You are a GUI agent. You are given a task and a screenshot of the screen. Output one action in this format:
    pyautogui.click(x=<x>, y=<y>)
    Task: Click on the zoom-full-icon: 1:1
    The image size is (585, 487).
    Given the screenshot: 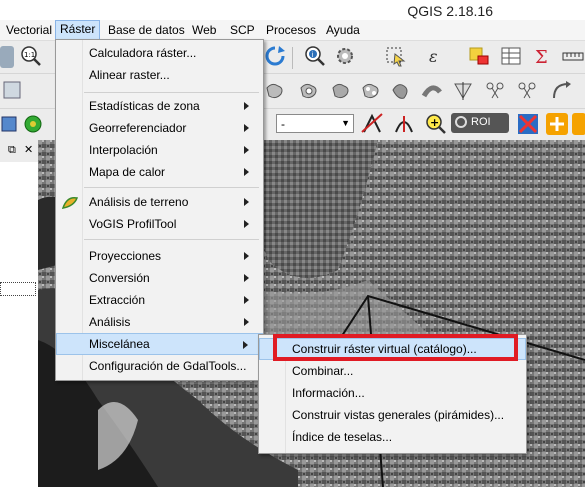 What is the action you would take?
    pyautogui.click(x=31, y=56)
    